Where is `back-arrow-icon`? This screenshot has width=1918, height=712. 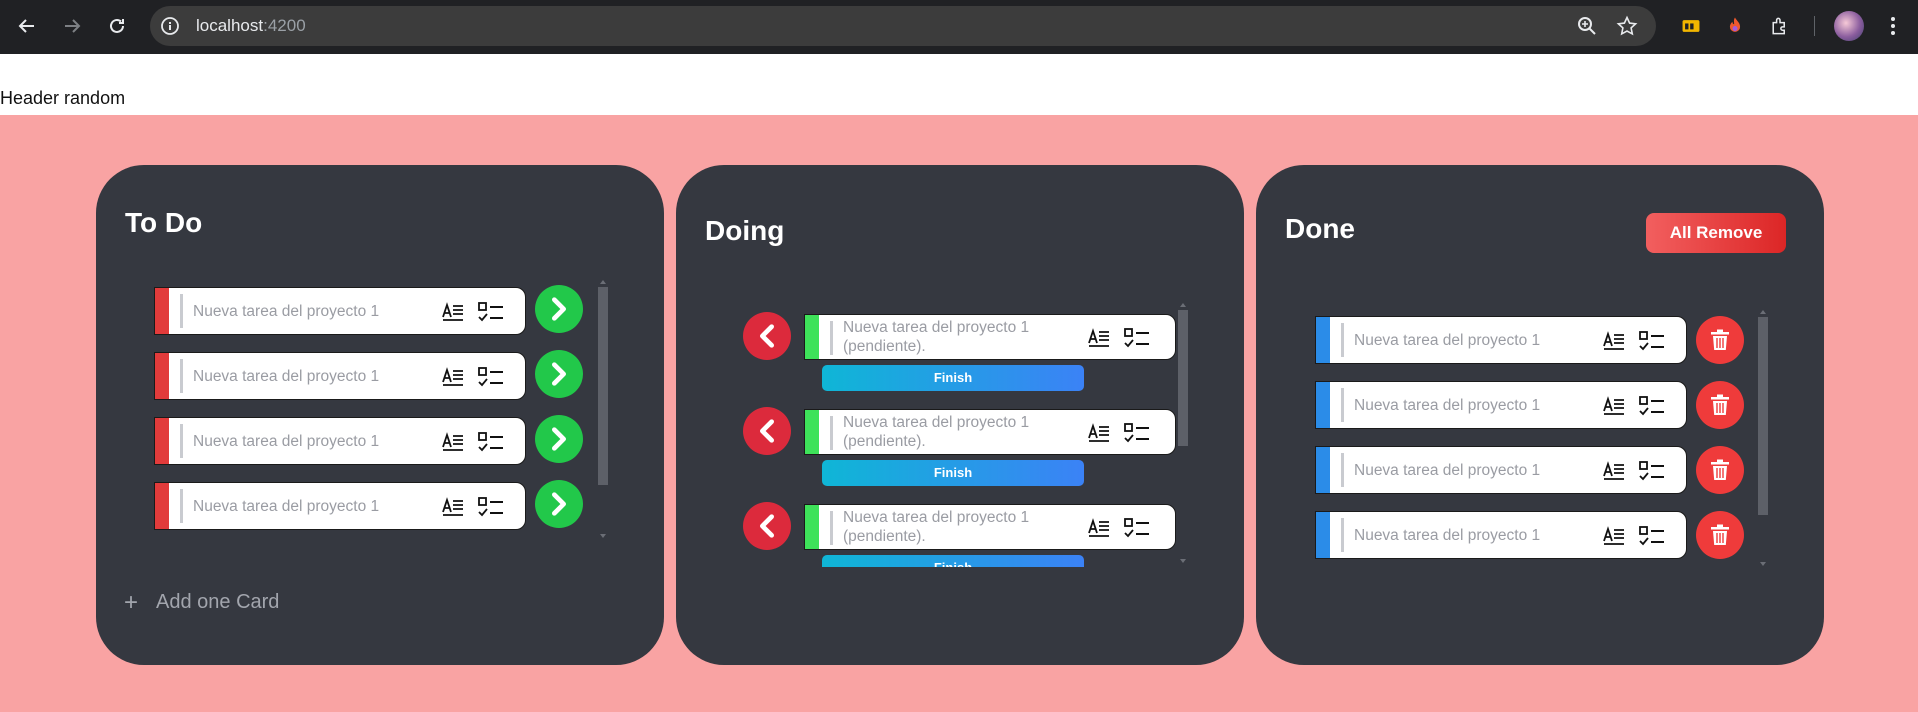
back-arrow-icon is located at coordinates (27, 26).